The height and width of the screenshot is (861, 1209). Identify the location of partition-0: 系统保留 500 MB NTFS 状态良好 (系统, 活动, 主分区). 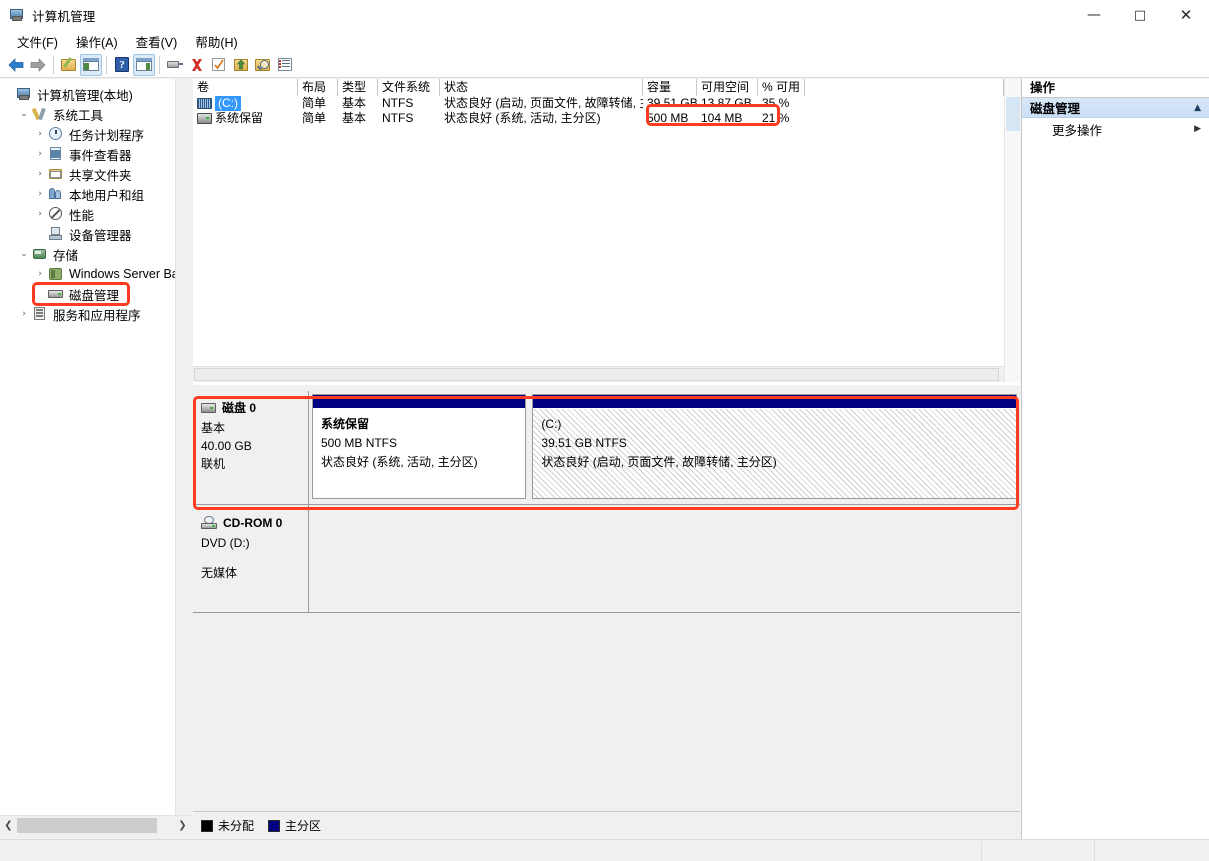
(419, 446).